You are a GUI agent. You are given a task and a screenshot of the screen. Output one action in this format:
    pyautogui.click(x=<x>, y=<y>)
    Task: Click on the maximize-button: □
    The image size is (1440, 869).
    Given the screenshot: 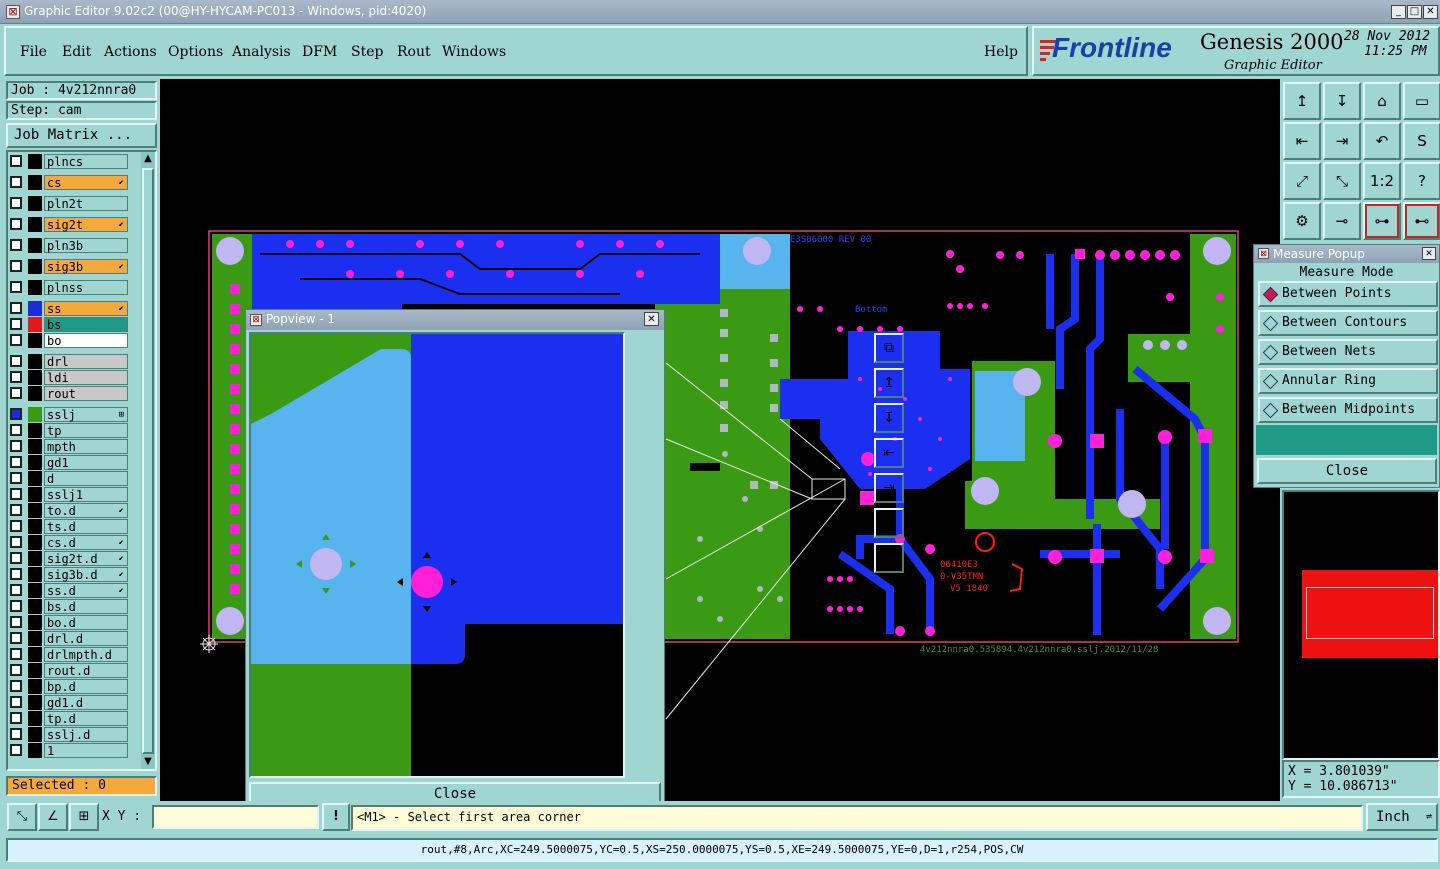 What is the action you would take?
    pyautogui.click(x=1414, y=12)
    